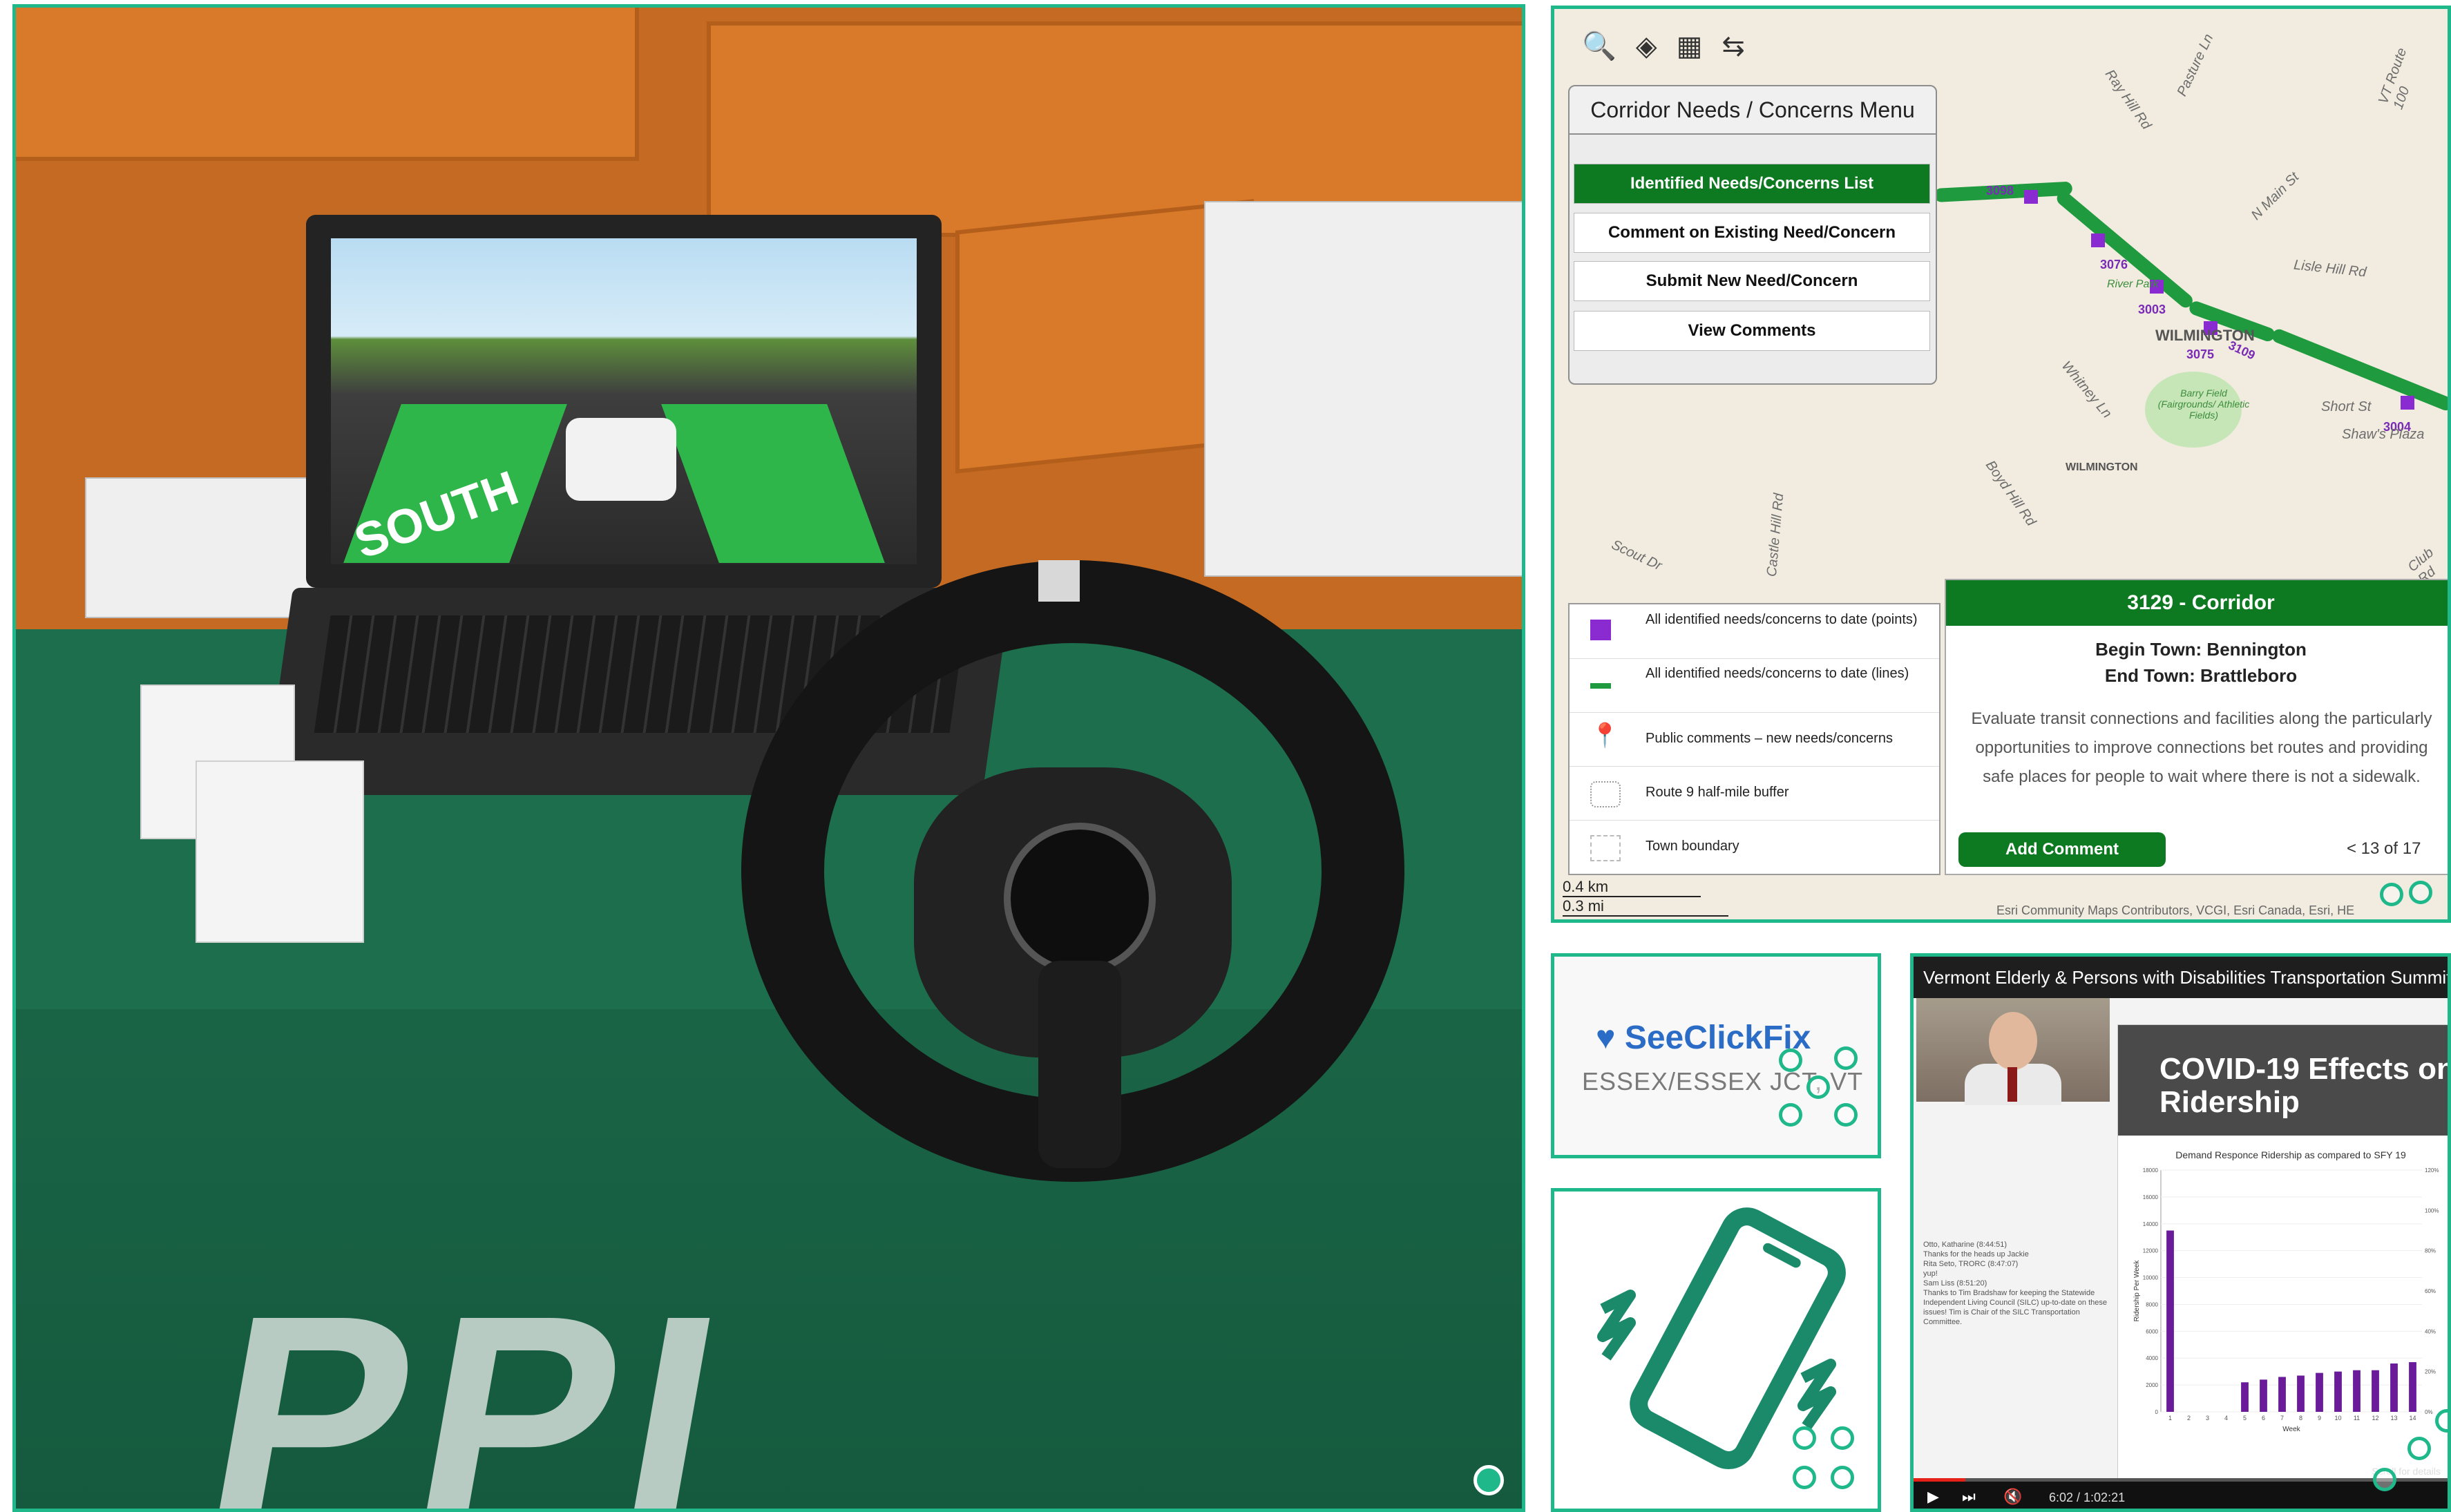  I want to click on add-comment-button: Add Comment, so click(2062, 849).